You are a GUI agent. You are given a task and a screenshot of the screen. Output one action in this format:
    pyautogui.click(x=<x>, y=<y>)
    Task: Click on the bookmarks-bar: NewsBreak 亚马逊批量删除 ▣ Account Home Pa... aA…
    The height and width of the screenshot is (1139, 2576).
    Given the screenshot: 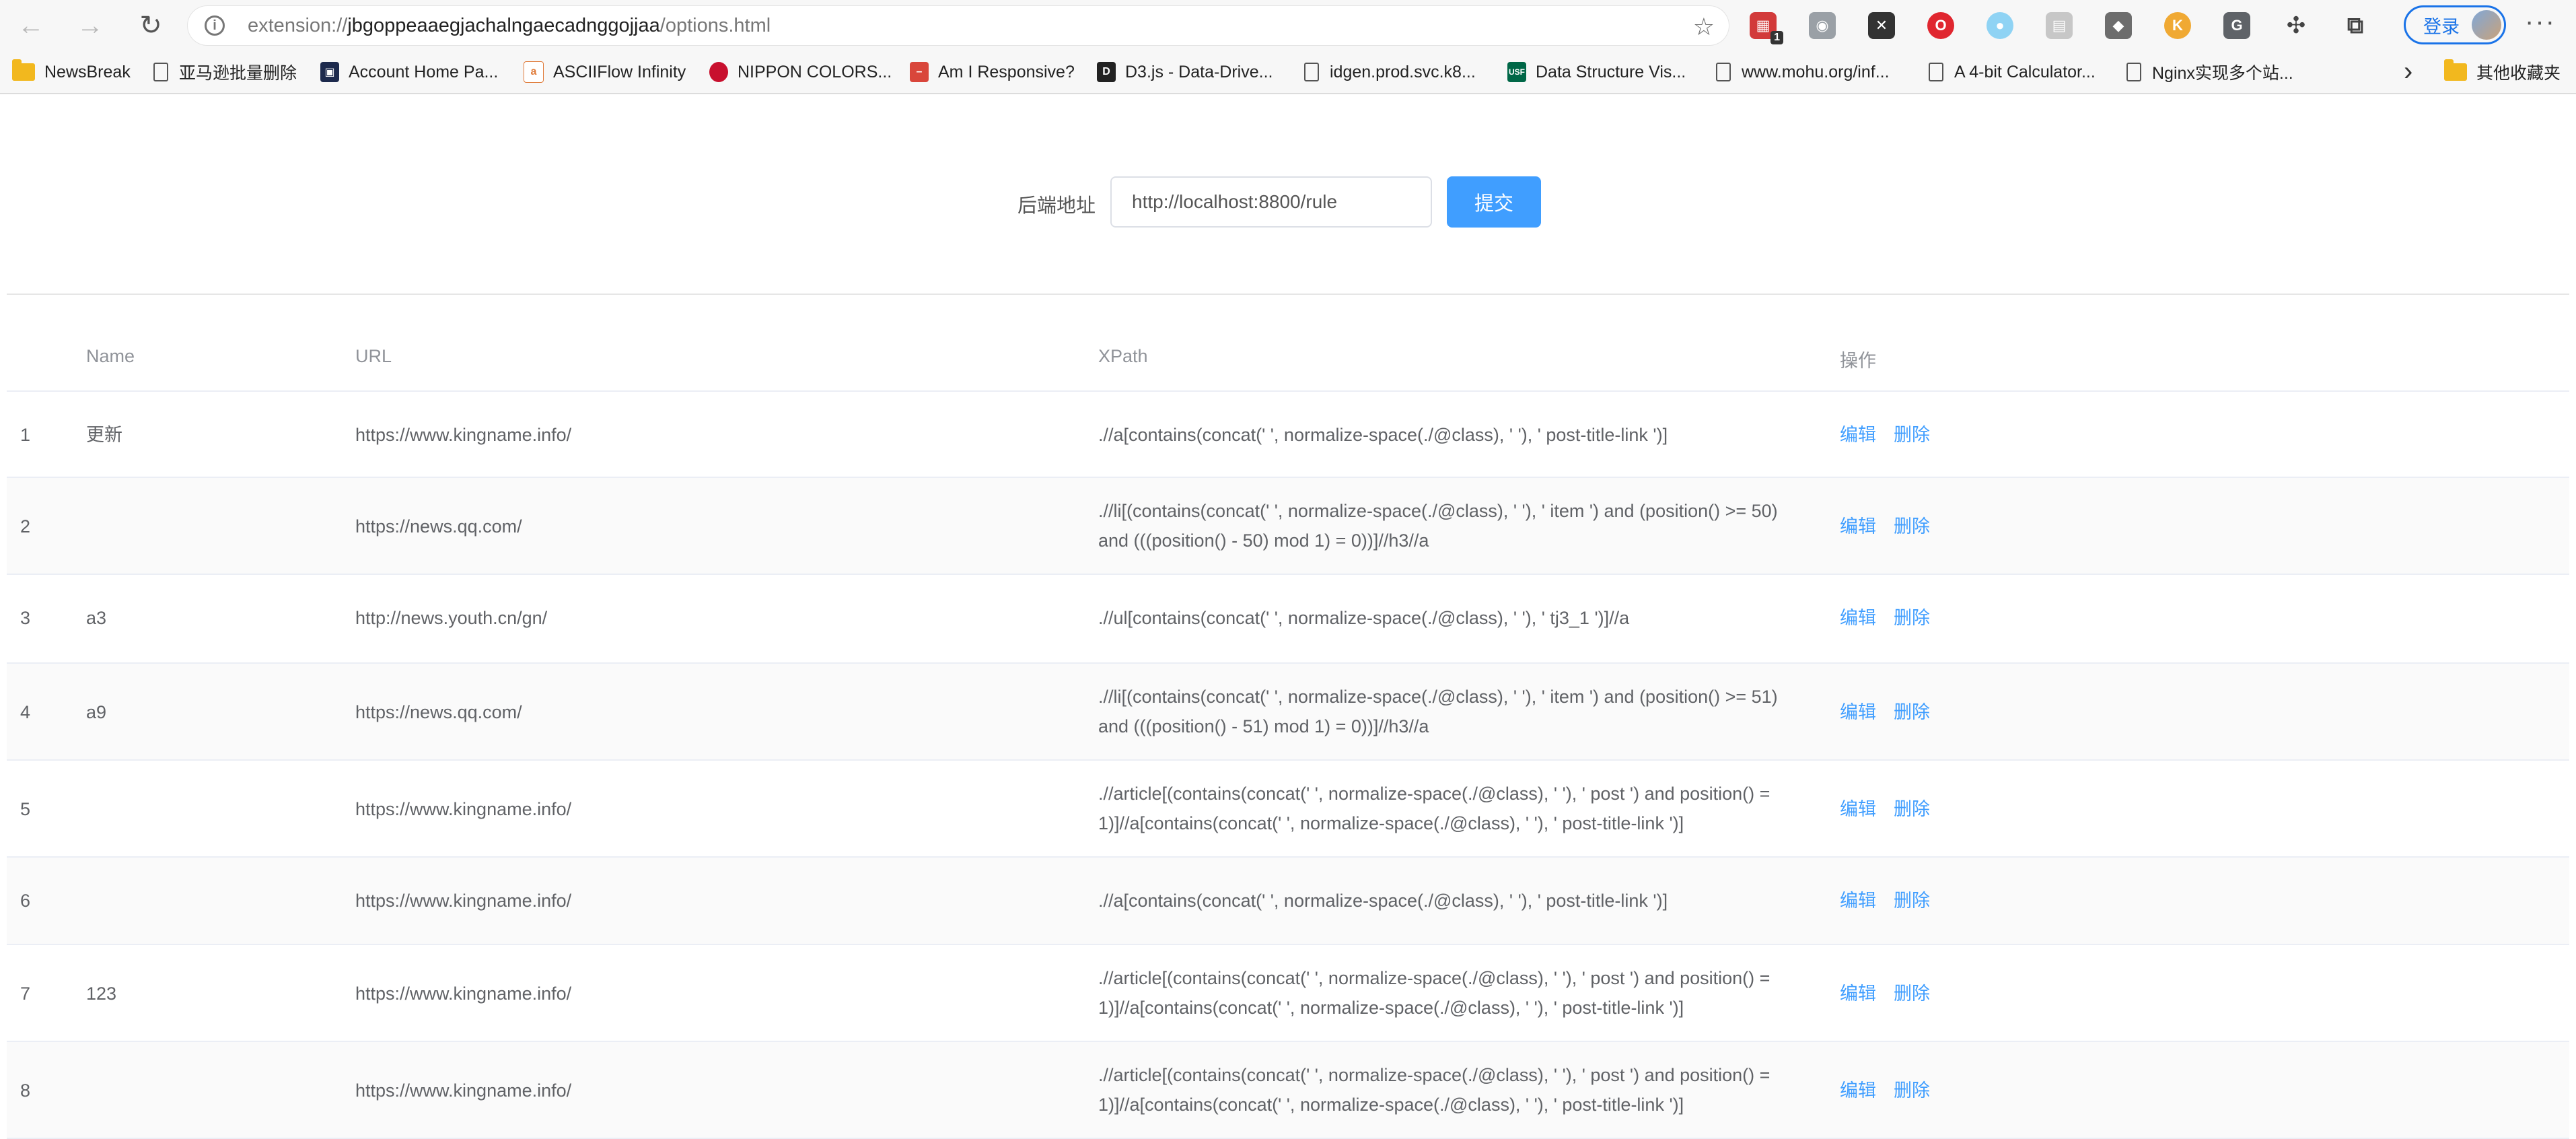 What is the action you would take?
    pyautogui.click(x=1288, y=72)
    